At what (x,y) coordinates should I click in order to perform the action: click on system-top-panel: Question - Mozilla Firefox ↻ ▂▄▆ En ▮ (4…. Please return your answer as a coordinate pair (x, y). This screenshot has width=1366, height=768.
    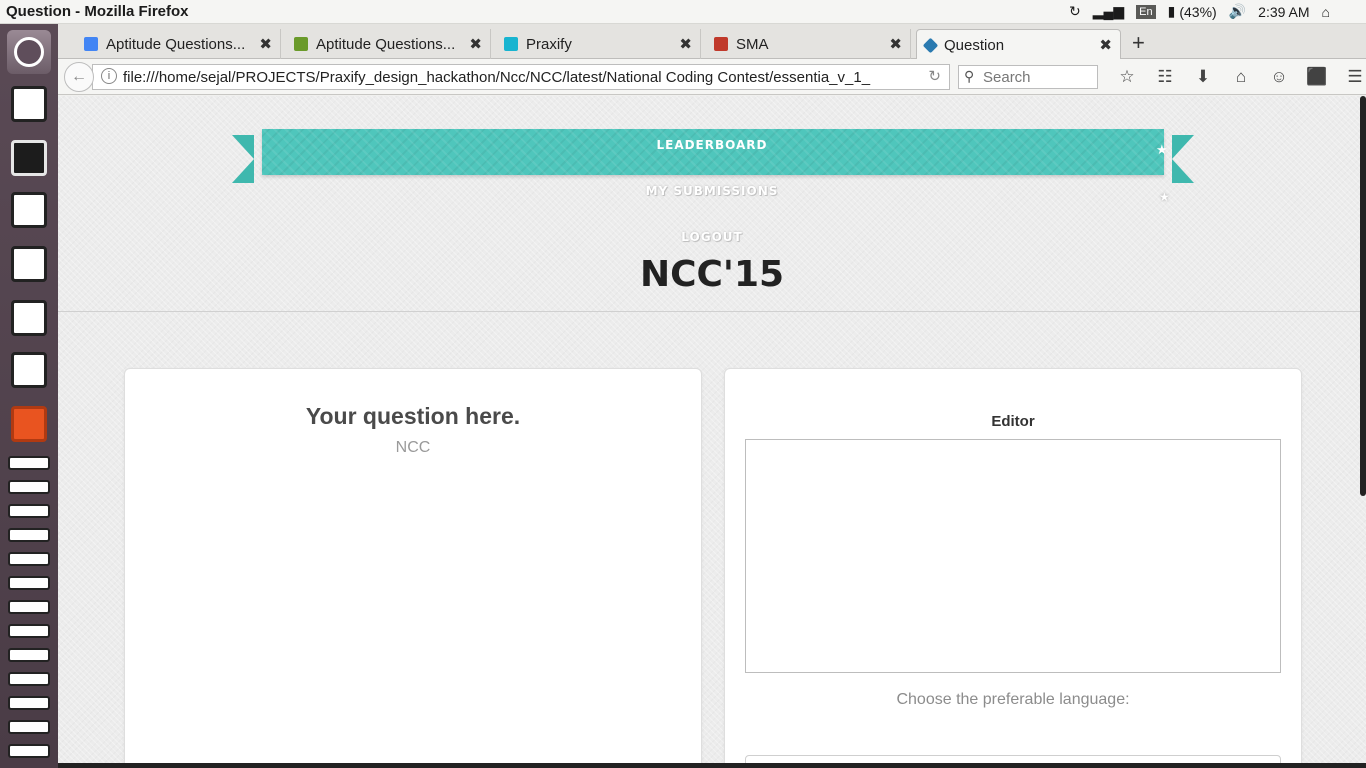
    Looking at the image, I should click on (683, 12).